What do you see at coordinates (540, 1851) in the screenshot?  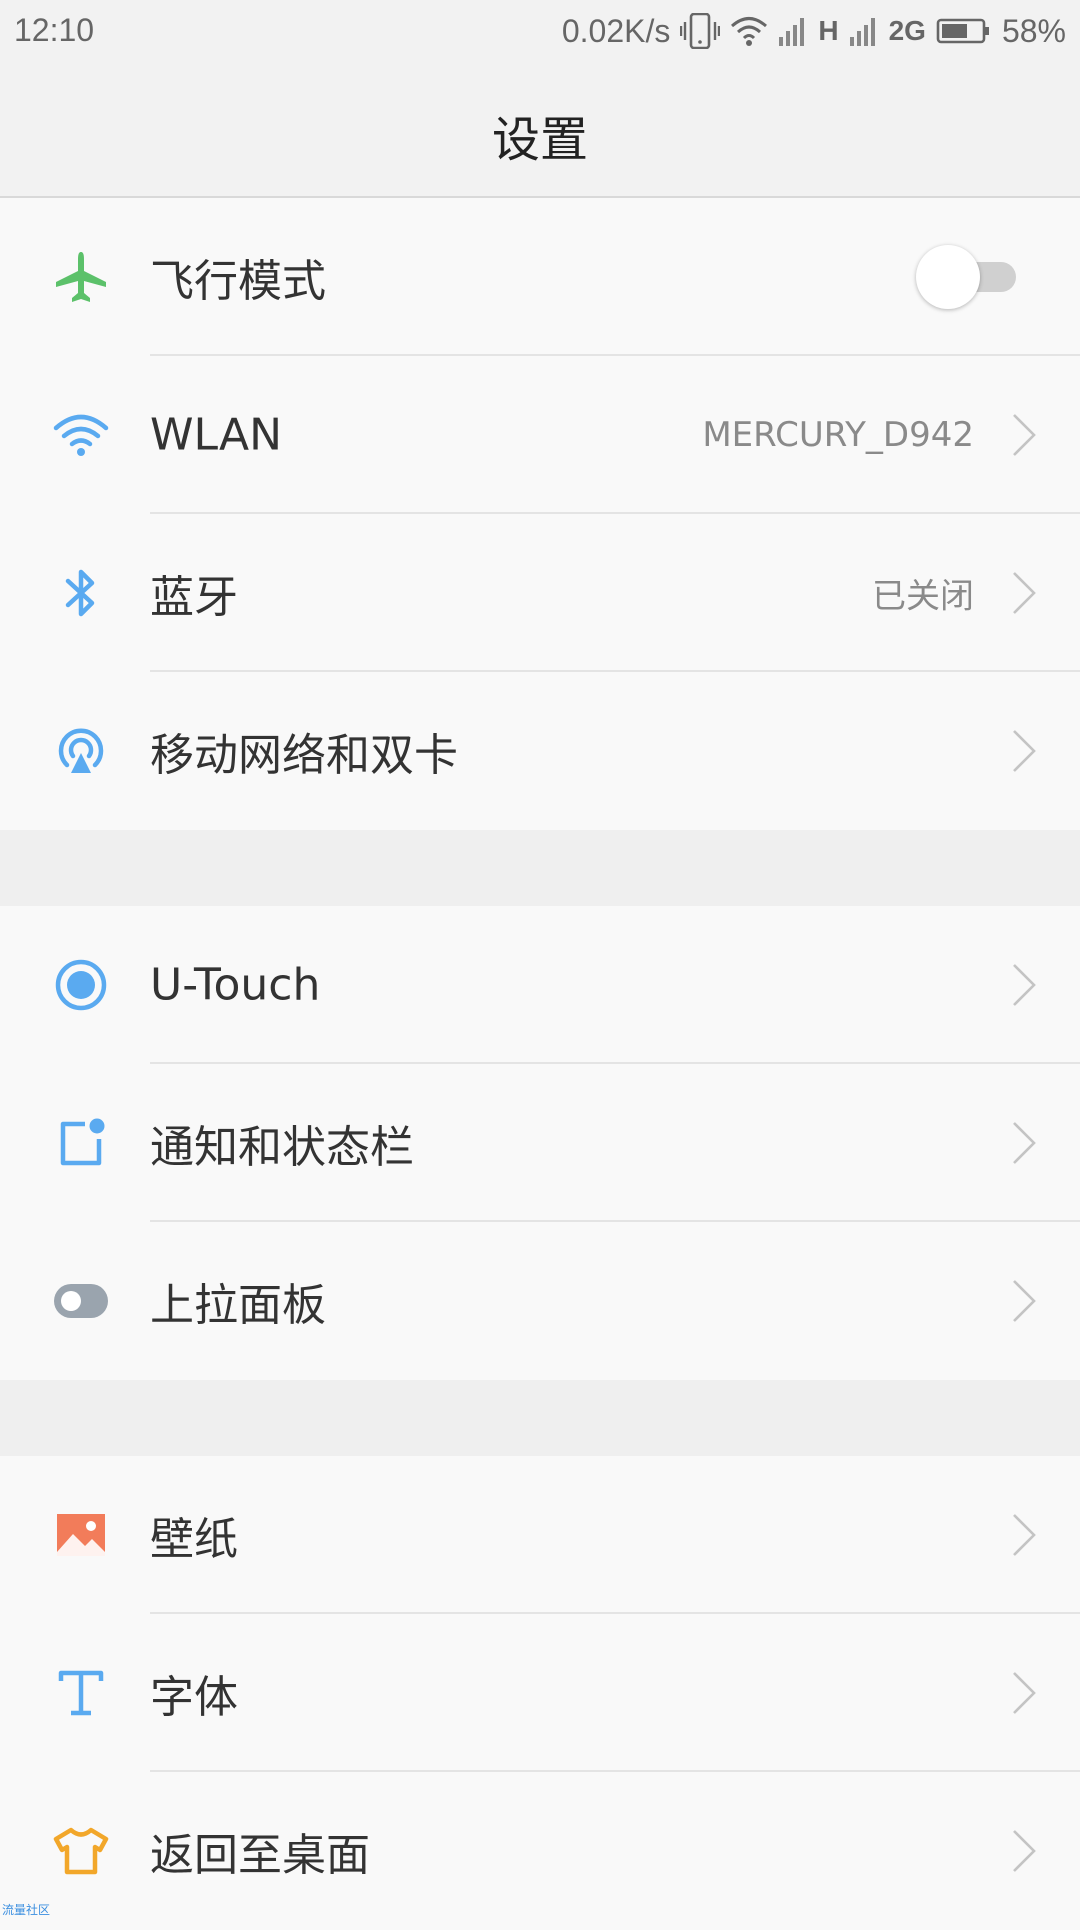 I see `settings-item-return-to-desktop: 返回至桌面` at bounding box center [540, 1851].